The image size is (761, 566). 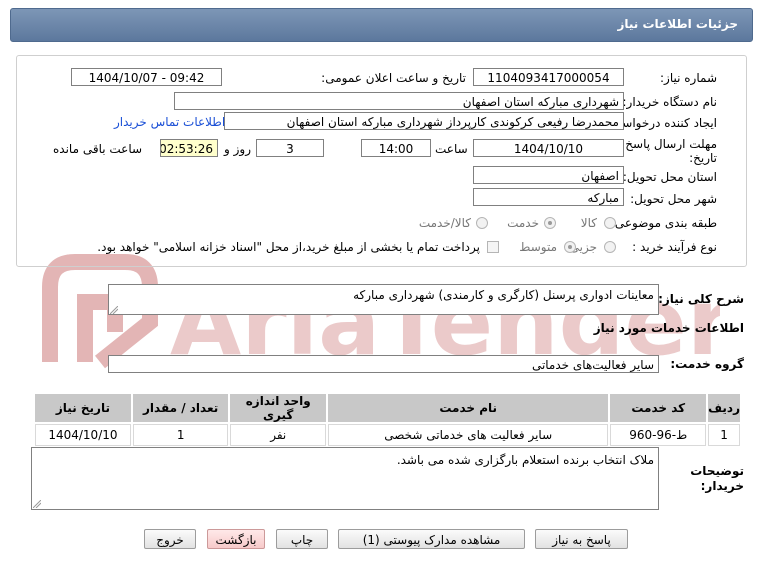 What do you see at coordinates (431, 539) in the screenshot?
I see `view-attachments-button: مشاهده مدارک پیوستی (1)` at bounding box center [431, 539].